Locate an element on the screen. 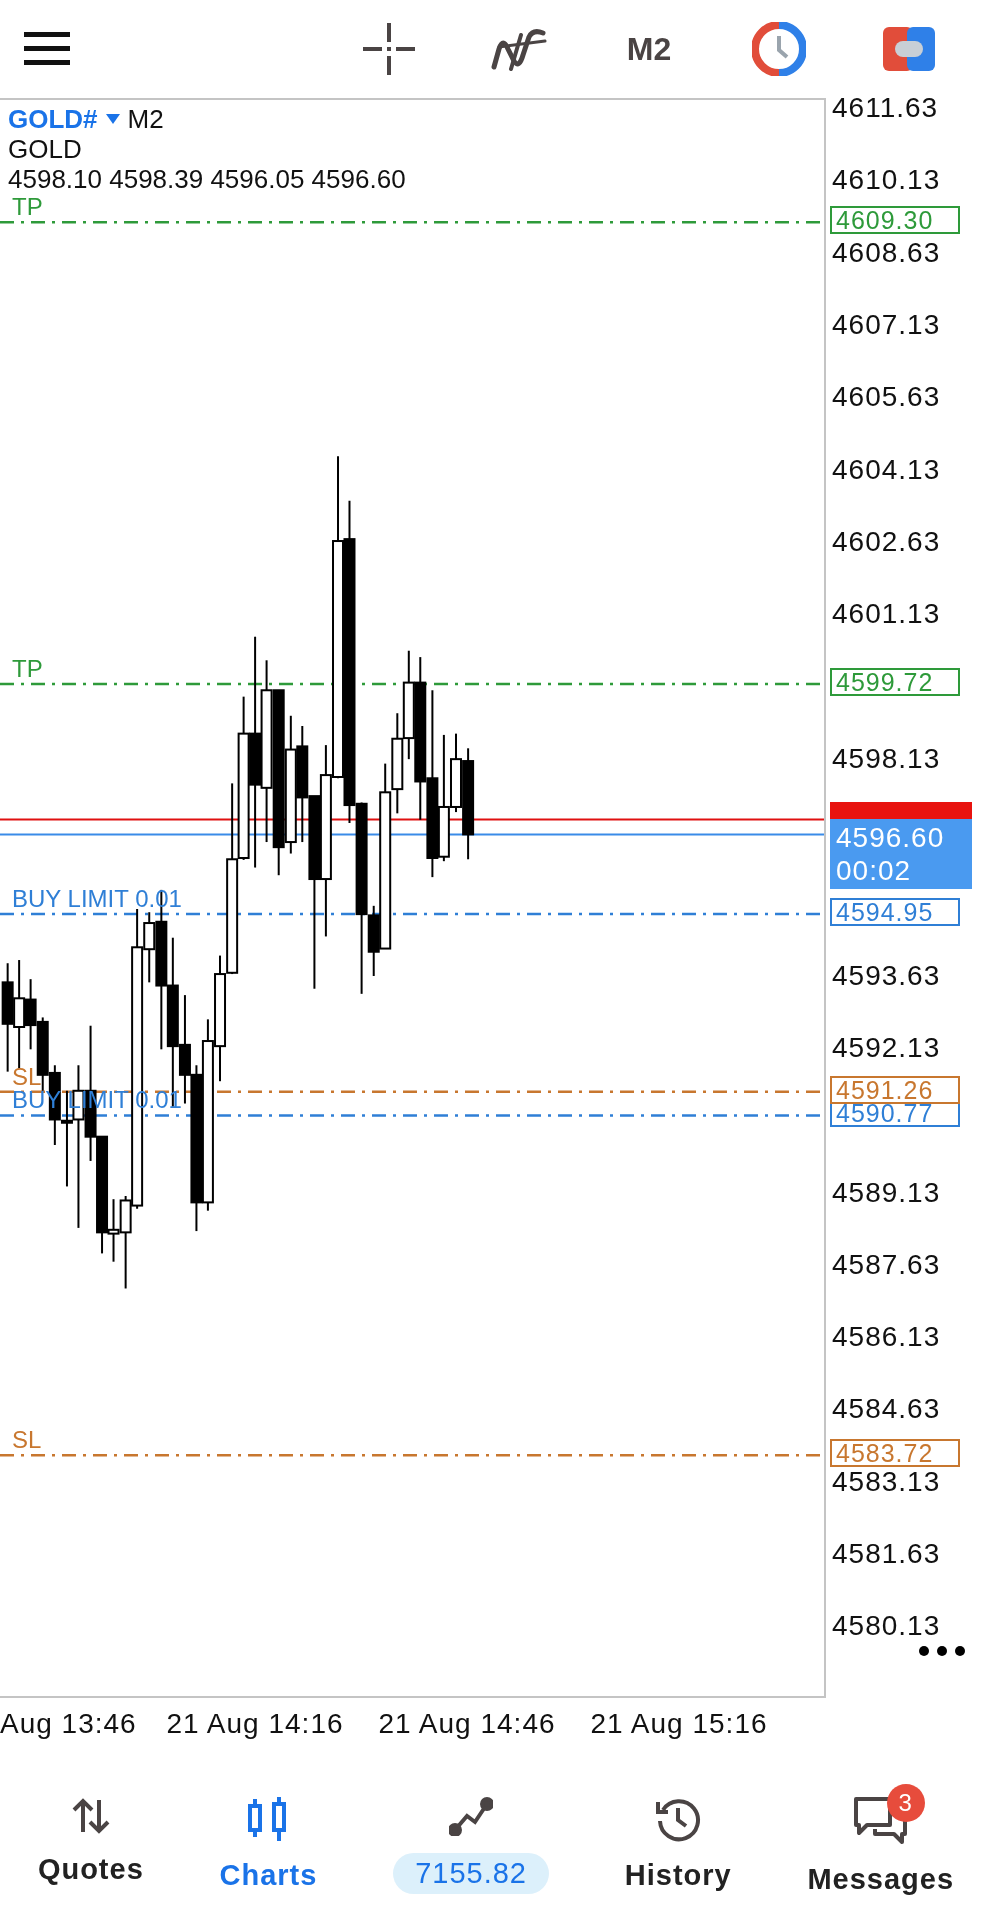 The width and height of the screenshot is (992, 1920). price-tick: 4605.63 is located at coordinates (886, 397).